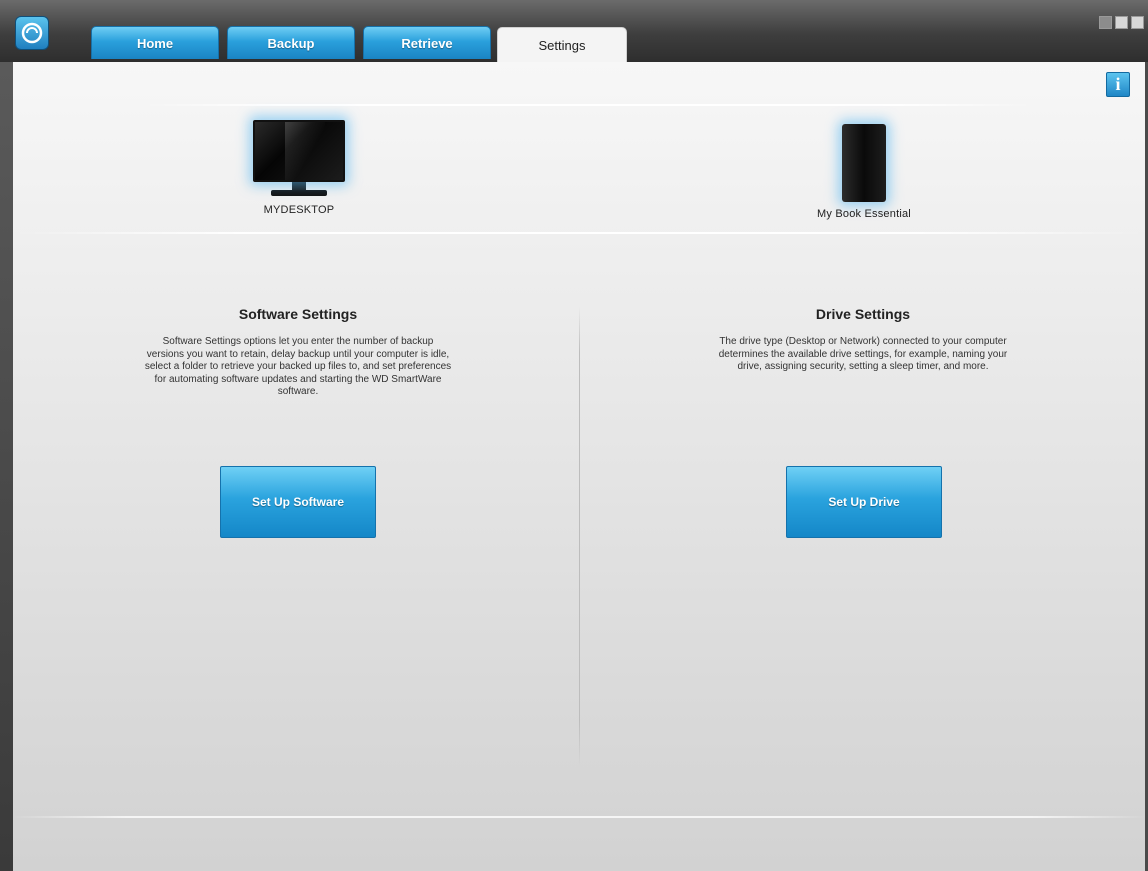 The width and height of the screenshot is (1148, 871). What do you see at coordinates (1105, 22) in the screenshot?
I see `minimize-icon` at bounding box center [1105, 22].